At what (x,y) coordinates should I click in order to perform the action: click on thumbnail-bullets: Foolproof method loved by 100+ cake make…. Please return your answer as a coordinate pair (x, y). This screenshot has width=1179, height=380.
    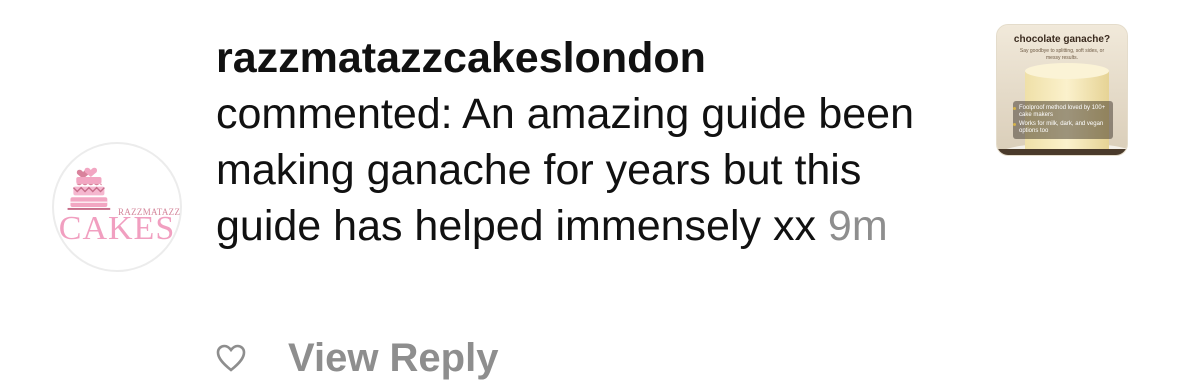
    Looking at the image, I should click on (1067, 121).